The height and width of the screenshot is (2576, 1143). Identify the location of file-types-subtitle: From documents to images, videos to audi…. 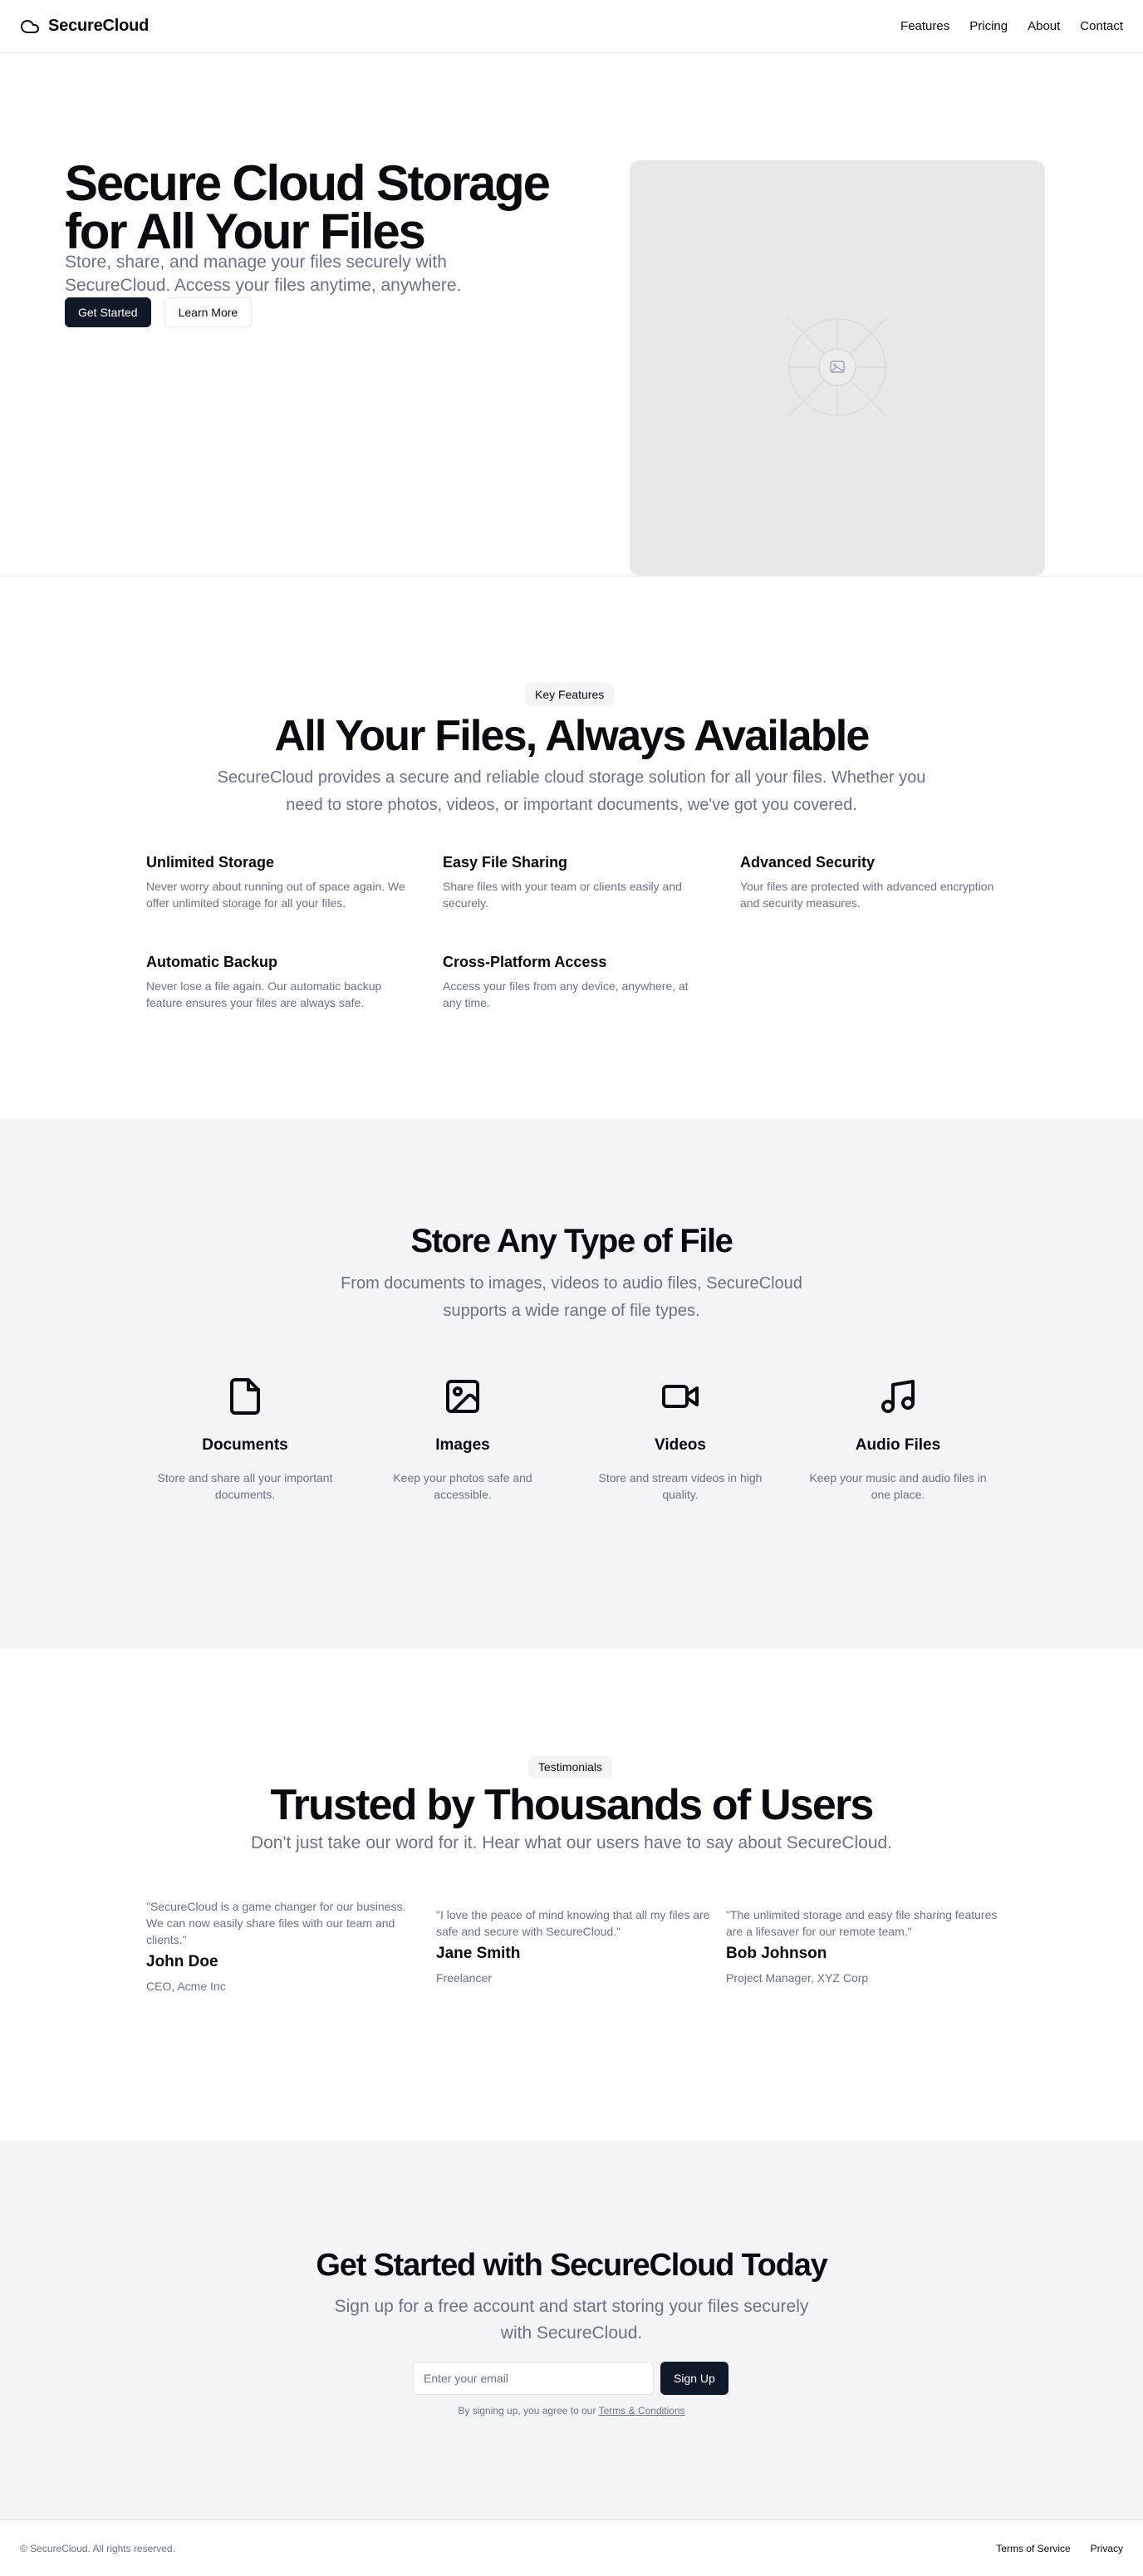
(571, 1297).